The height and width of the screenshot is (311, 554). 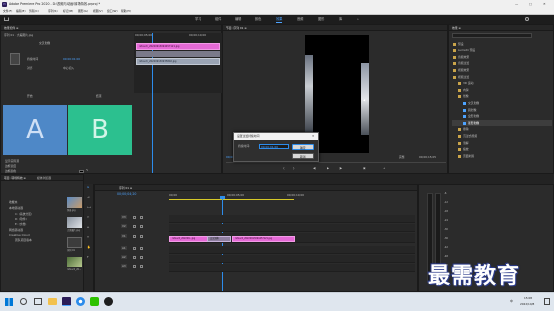 I want to click on effects-tree-item: 交叉划像, so click(x=502, y=103).